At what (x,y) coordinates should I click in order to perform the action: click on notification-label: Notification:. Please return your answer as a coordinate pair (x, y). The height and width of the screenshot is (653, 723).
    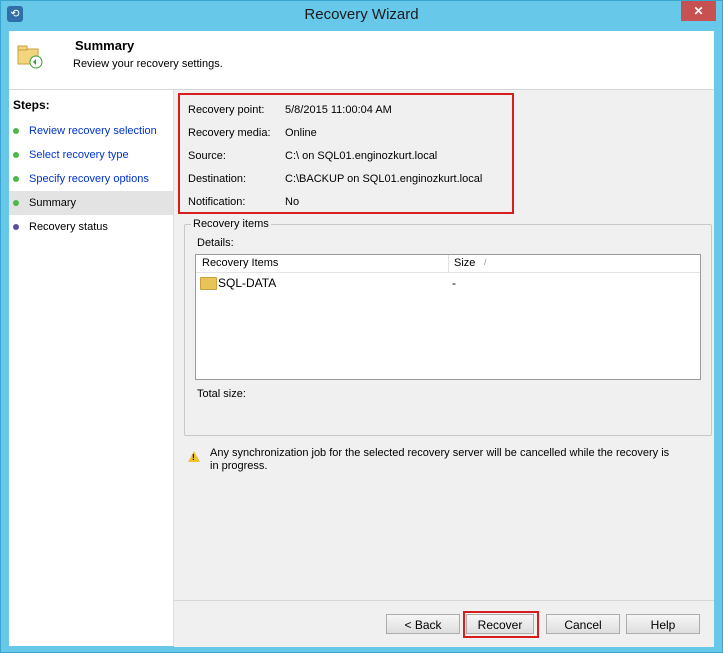
    Looking at the image, I should click on (217, 202).